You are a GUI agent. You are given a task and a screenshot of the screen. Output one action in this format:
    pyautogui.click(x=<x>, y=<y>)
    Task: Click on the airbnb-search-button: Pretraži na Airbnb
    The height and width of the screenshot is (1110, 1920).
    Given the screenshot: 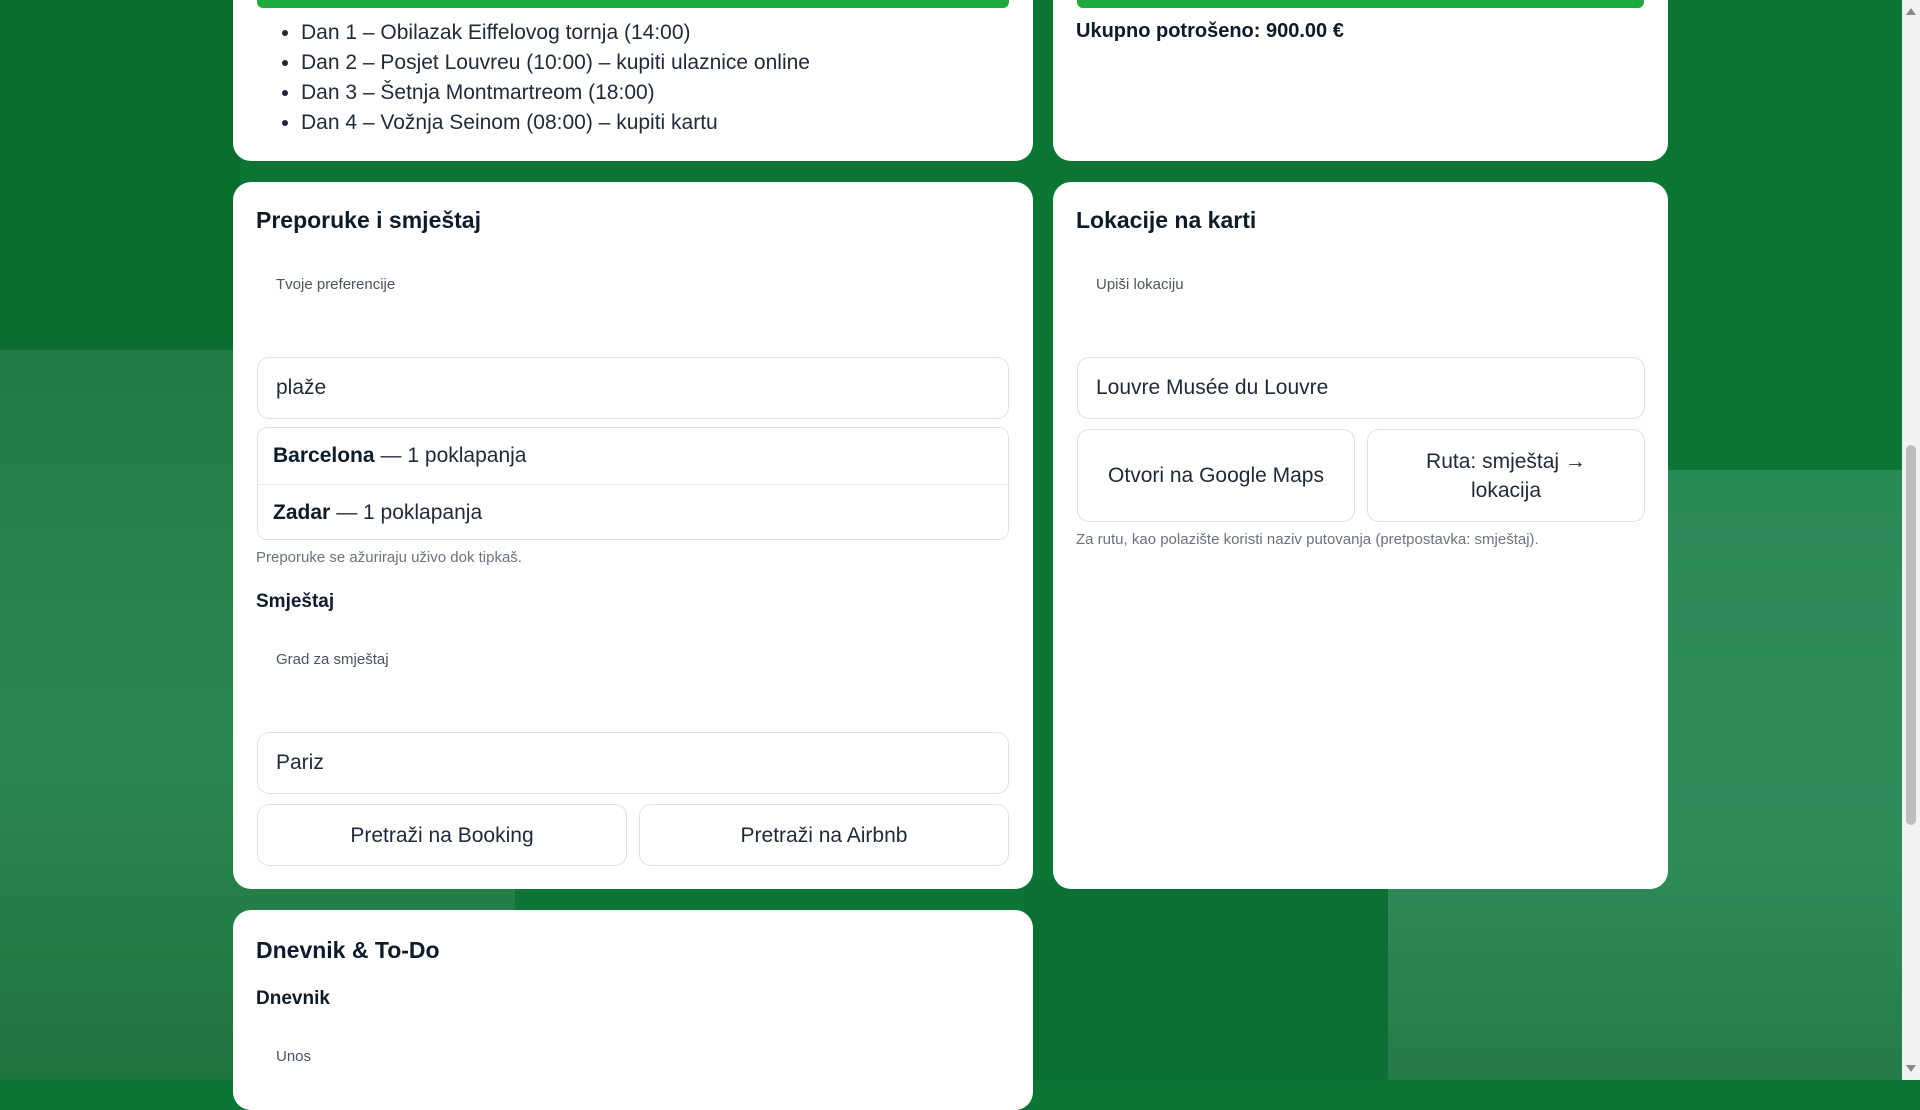 What is the action you would take?
    pyautogui.click(x=824, y=835)
    